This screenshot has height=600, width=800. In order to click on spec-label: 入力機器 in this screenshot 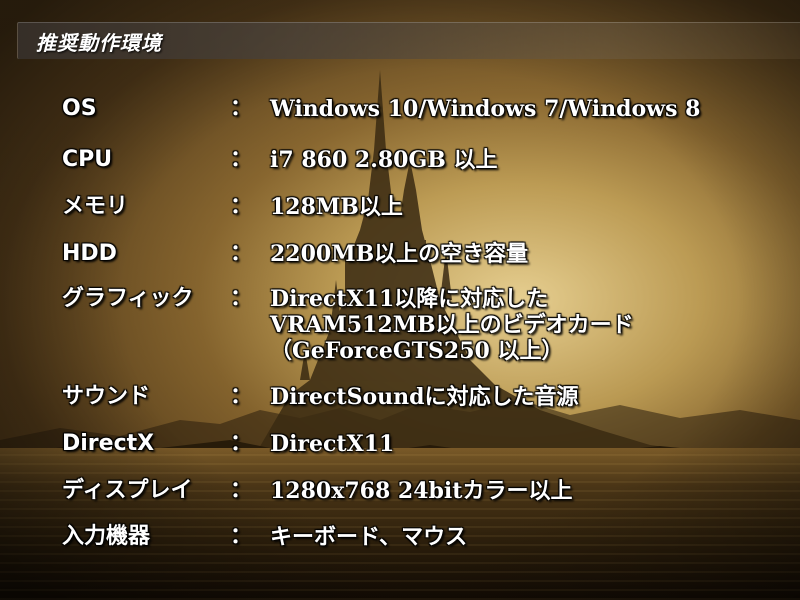, I will do `click(106, 536)`.